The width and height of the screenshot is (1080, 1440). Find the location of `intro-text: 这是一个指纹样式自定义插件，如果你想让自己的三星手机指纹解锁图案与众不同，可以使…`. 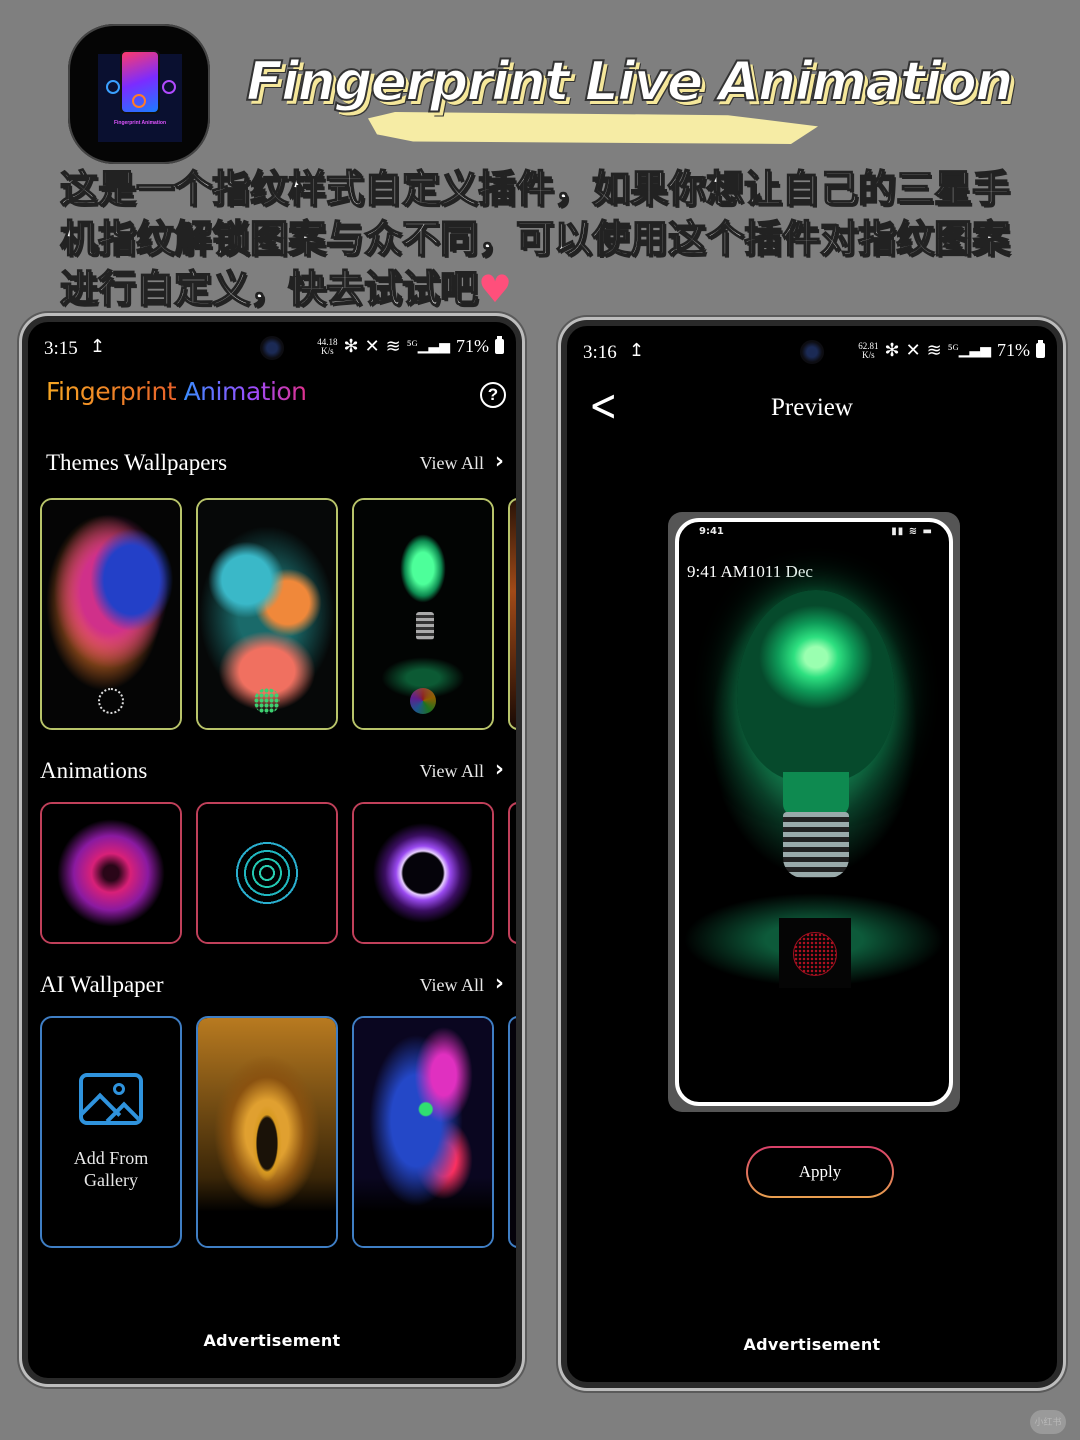

intro-text: 这是一个指纹样式自定义插件，如果你想让自己的三星手机指纹解锁图案与众不同，可以使… is located at coordinates (549, 239).